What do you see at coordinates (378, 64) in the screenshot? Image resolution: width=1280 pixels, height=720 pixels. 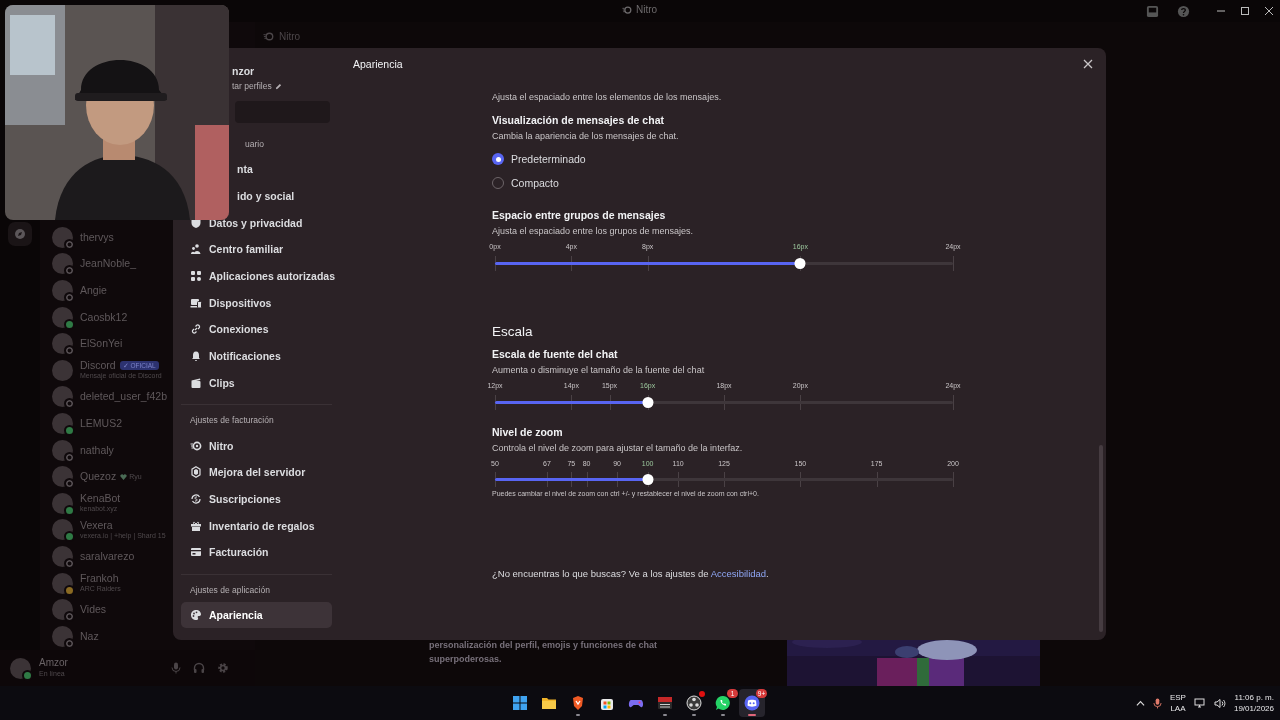 I see `dialog-title: Apariencia` at bounding box center [378, 64].